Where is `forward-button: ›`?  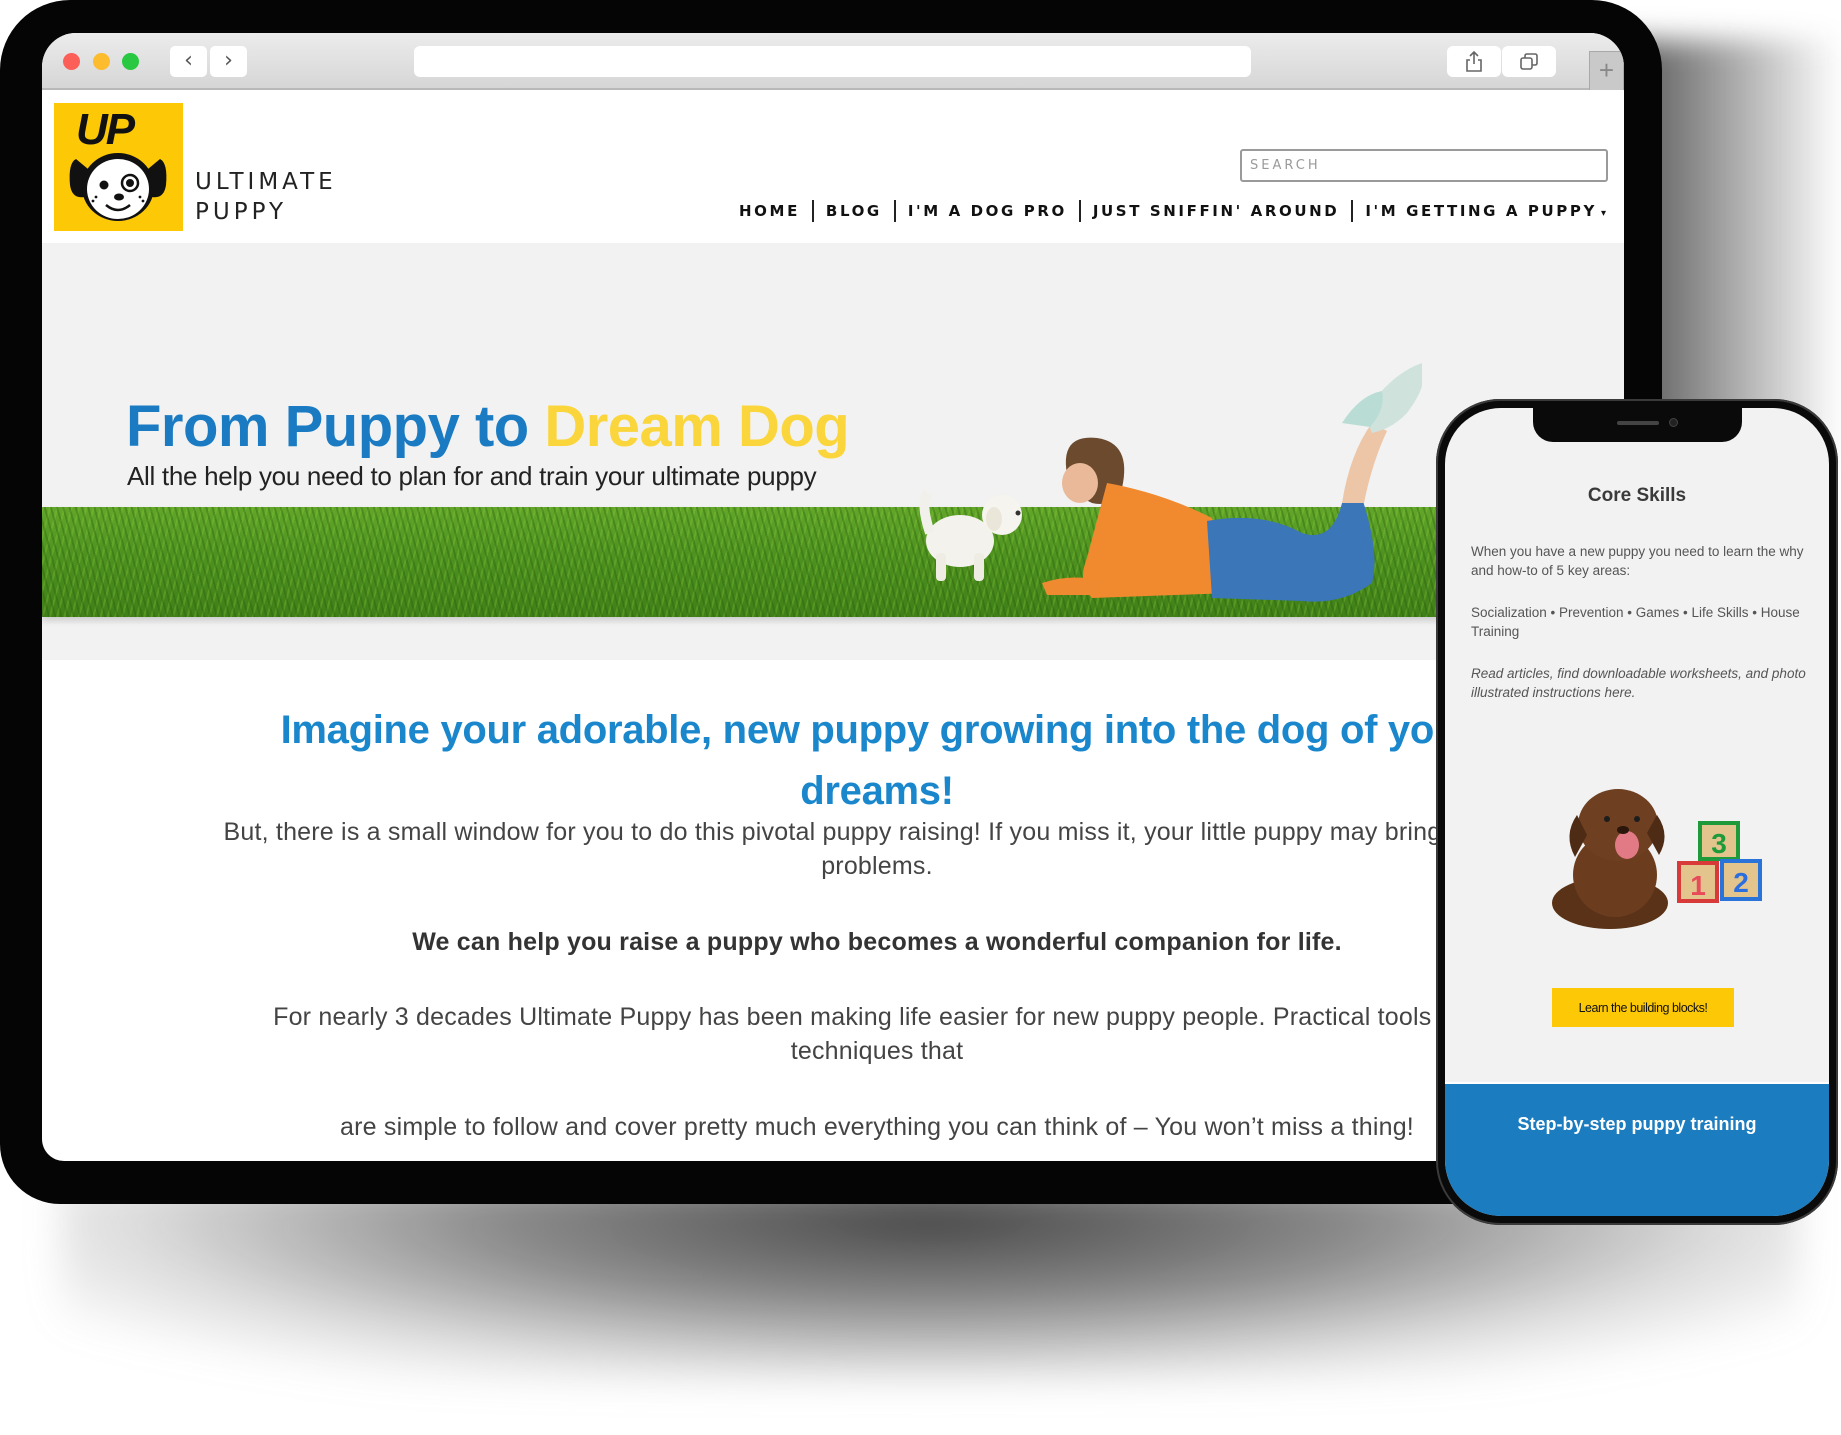
forward-button: › is located at coordinates (228, 61).